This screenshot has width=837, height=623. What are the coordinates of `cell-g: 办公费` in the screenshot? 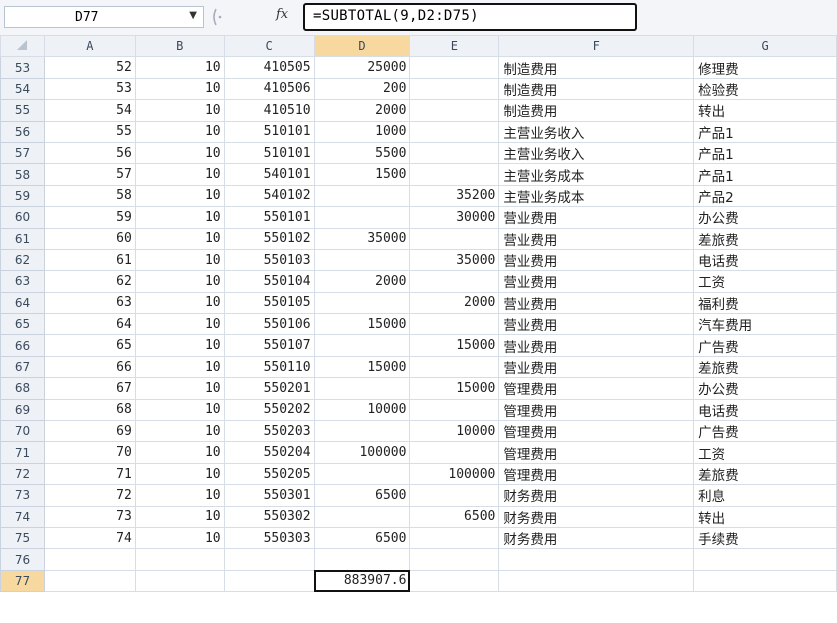 It's located at (765, 388).